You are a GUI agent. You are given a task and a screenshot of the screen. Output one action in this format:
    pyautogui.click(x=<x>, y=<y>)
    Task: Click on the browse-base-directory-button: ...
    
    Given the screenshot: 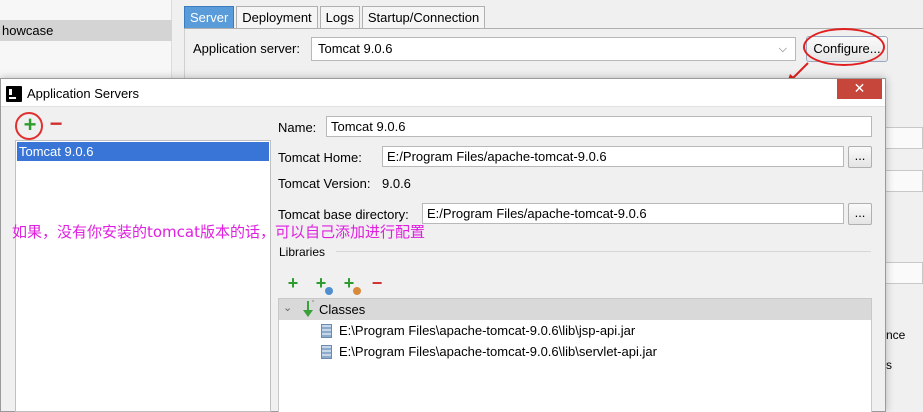 What is the action you would take?
    pyautogui.click(x=860, y=214)
    